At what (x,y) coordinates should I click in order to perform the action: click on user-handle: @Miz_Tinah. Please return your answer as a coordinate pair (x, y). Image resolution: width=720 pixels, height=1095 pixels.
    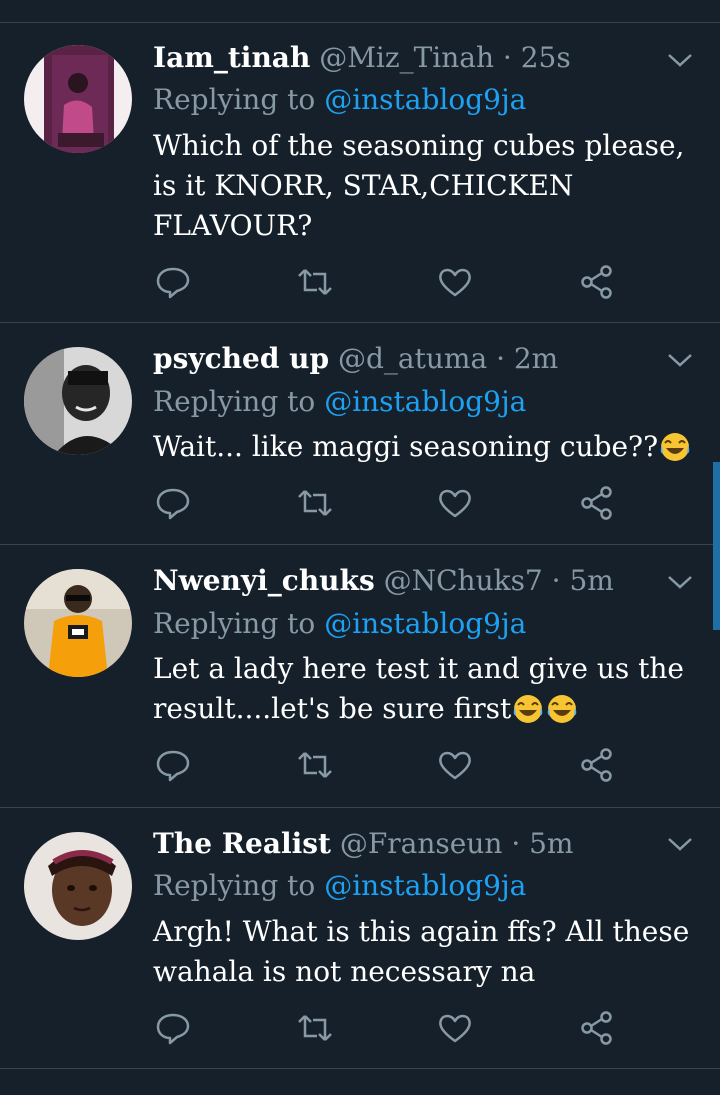
    Looking at the image, I should click on (406, 57).